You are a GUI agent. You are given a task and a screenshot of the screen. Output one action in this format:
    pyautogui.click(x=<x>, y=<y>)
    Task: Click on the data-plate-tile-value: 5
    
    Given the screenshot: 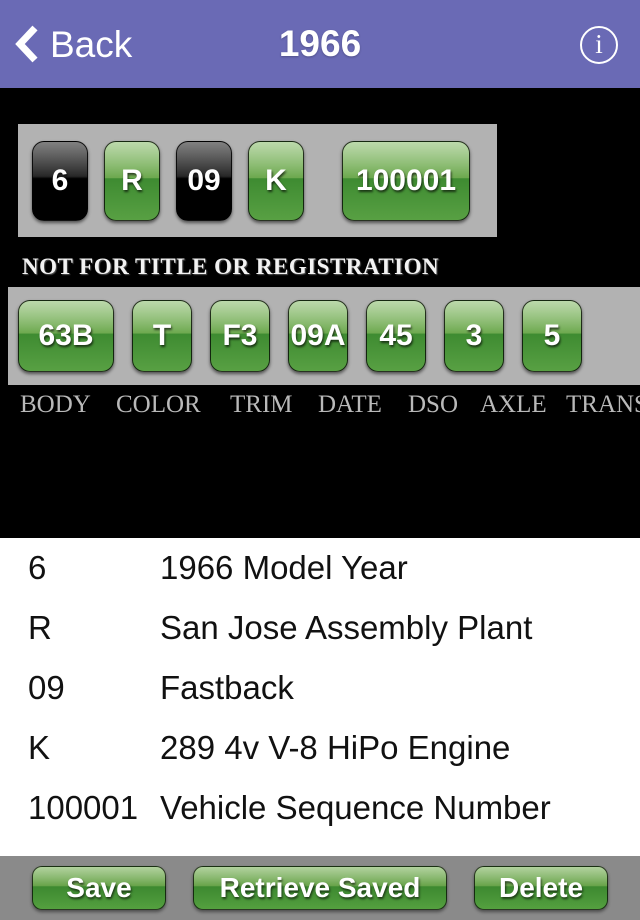 What is the action you would take?
    pyautogui.click(x=552, y=335)
    